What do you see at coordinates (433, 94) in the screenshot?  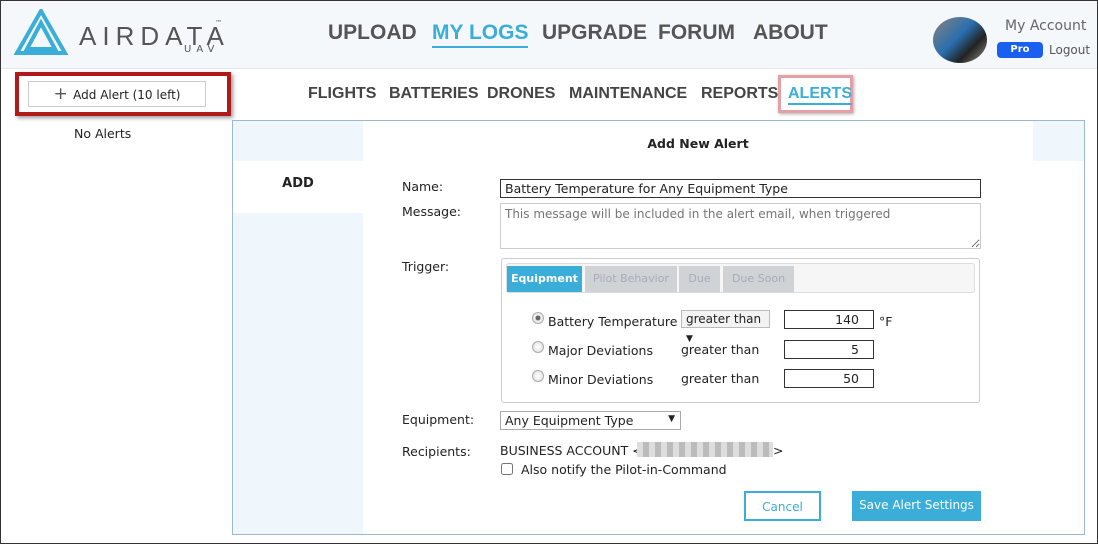 I see `tab-batteries: BATTERIES` at bounding box center [433, 94].